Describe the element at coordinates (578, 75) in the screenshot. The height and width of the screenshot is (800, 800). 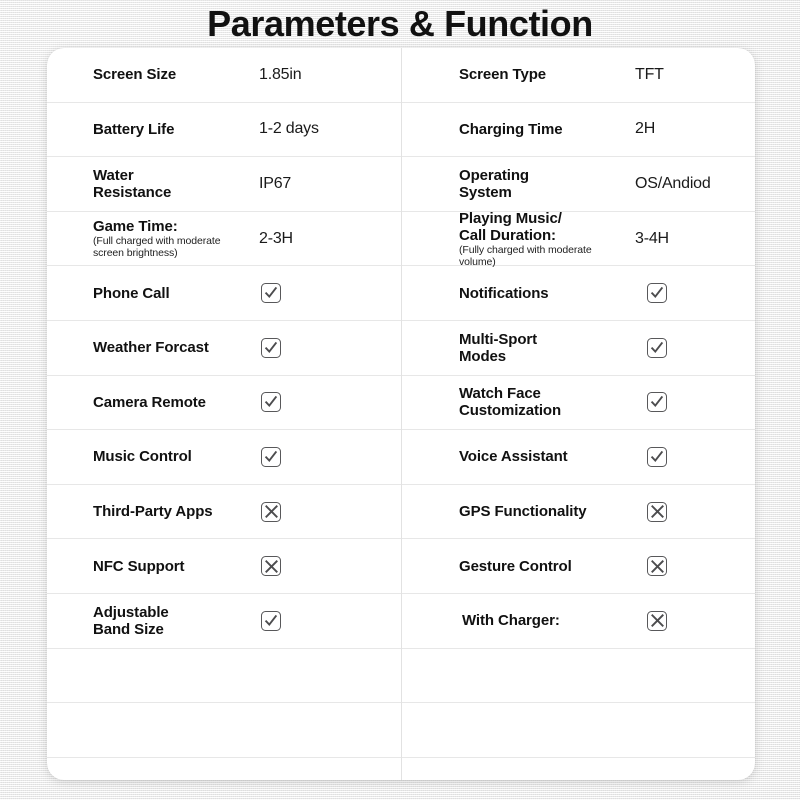
I see `table-row: Screen Type TFT` at that location.